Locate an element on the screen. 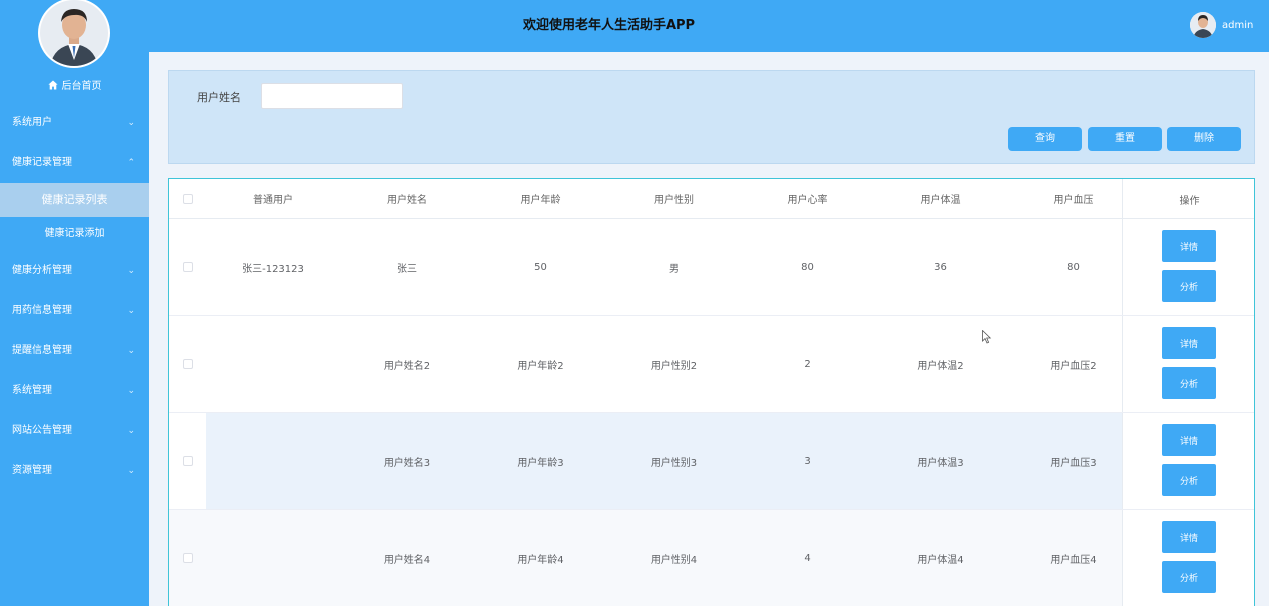 Image resolution: width=1269 pixels, height=606 pixels. avatar-portrait-icon is located at coordinates (74, 33).